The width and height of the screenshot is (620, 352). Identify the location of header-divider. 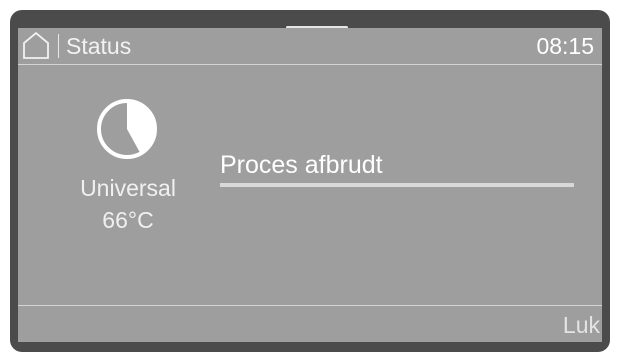
(58, 46).